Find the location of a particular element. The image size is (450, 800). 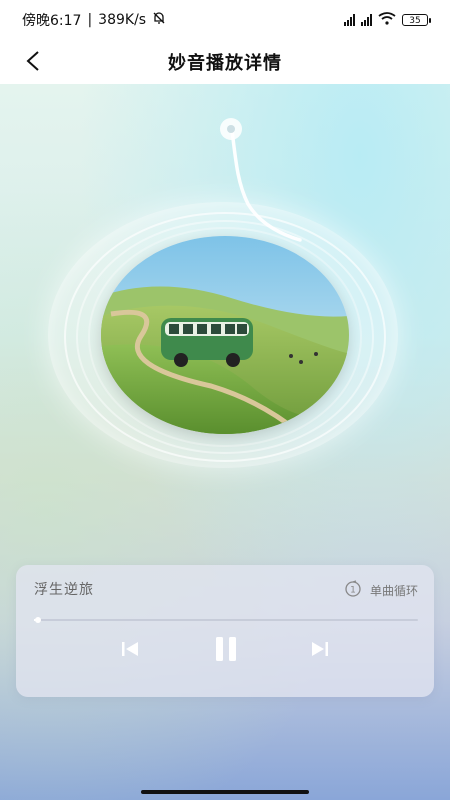

status-left: 傍晚6:17 | 389K/s is located at coordinates (94, 20).